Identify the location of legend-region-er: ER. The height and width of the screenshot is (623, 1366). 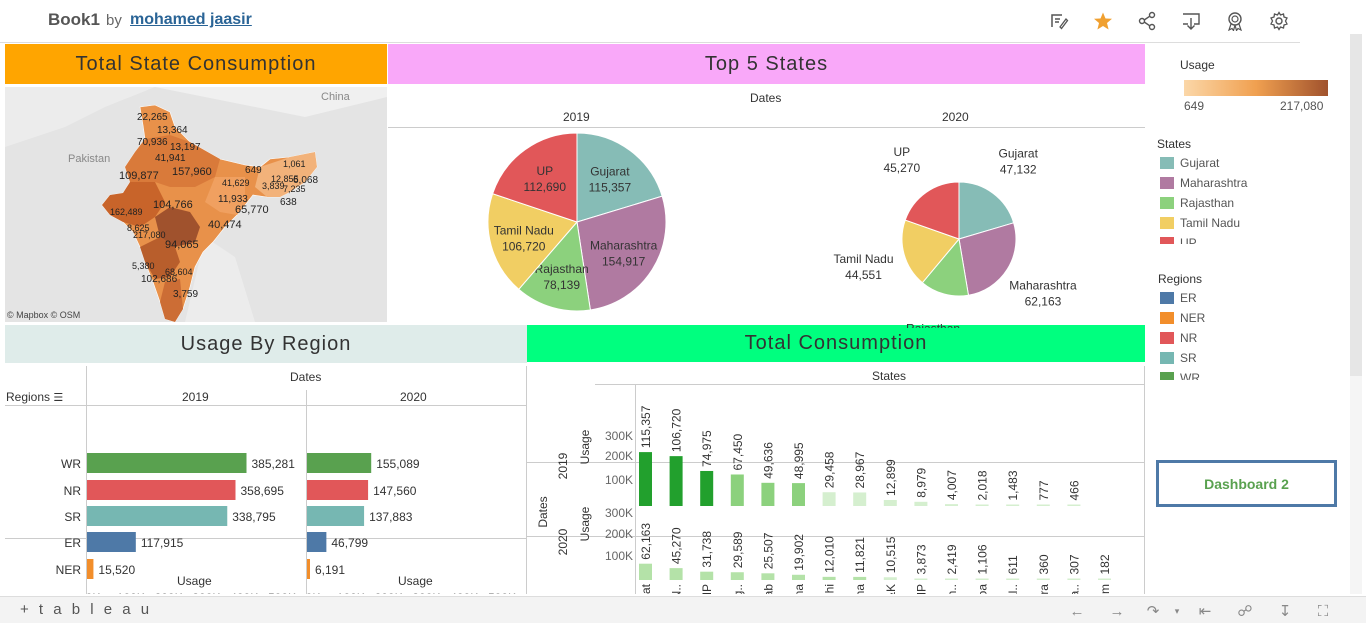
(1178, 298).